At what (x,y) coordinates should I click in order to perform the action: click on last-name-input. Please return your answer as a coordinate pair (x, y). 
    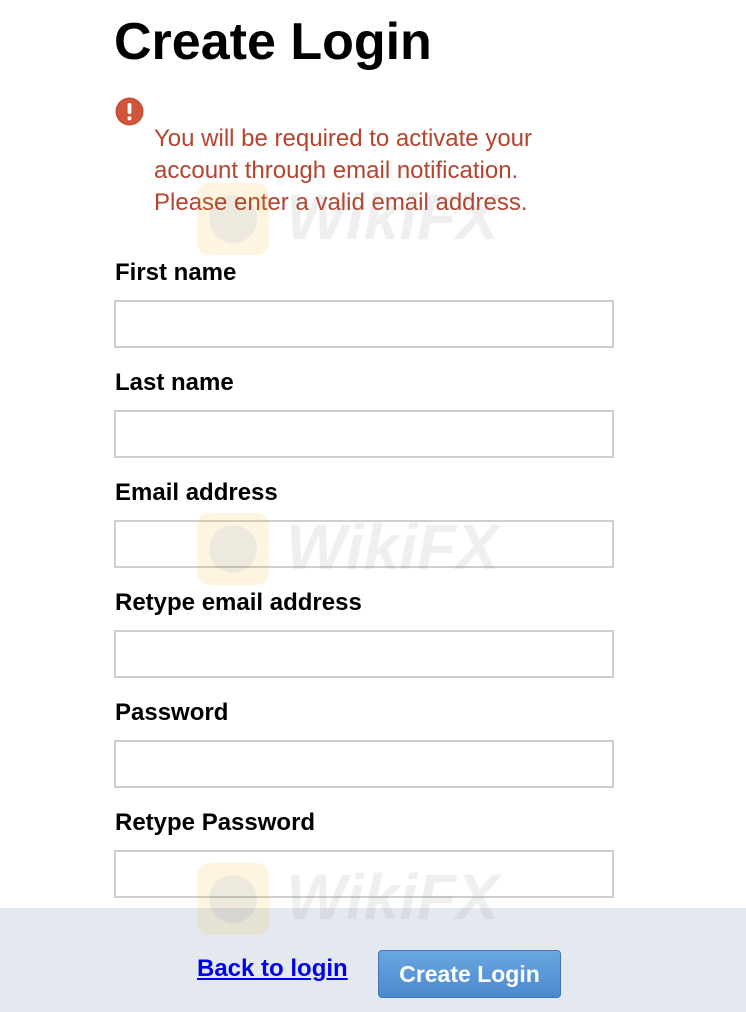
    Looking at the image, I should click on (364, 434).